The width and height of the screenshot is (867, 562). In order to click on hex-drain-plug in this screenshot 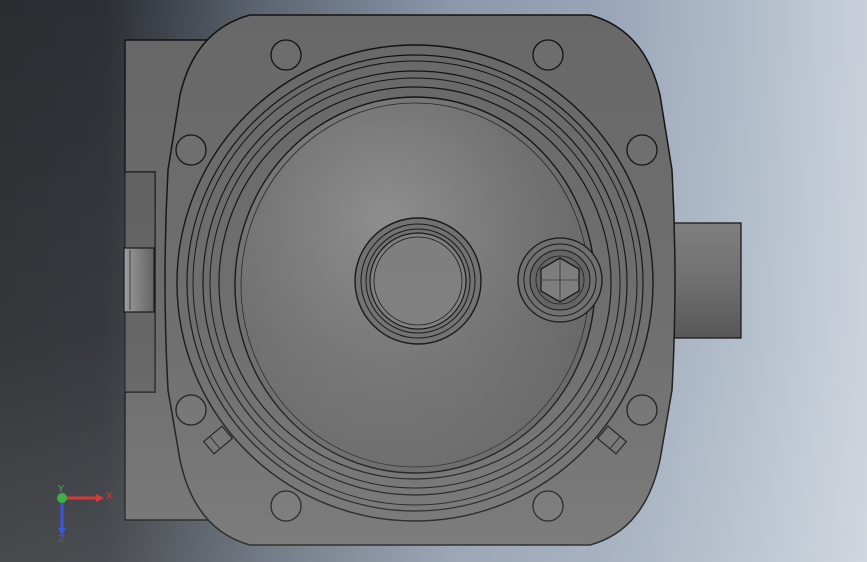, I will do `click(560, 280)`.